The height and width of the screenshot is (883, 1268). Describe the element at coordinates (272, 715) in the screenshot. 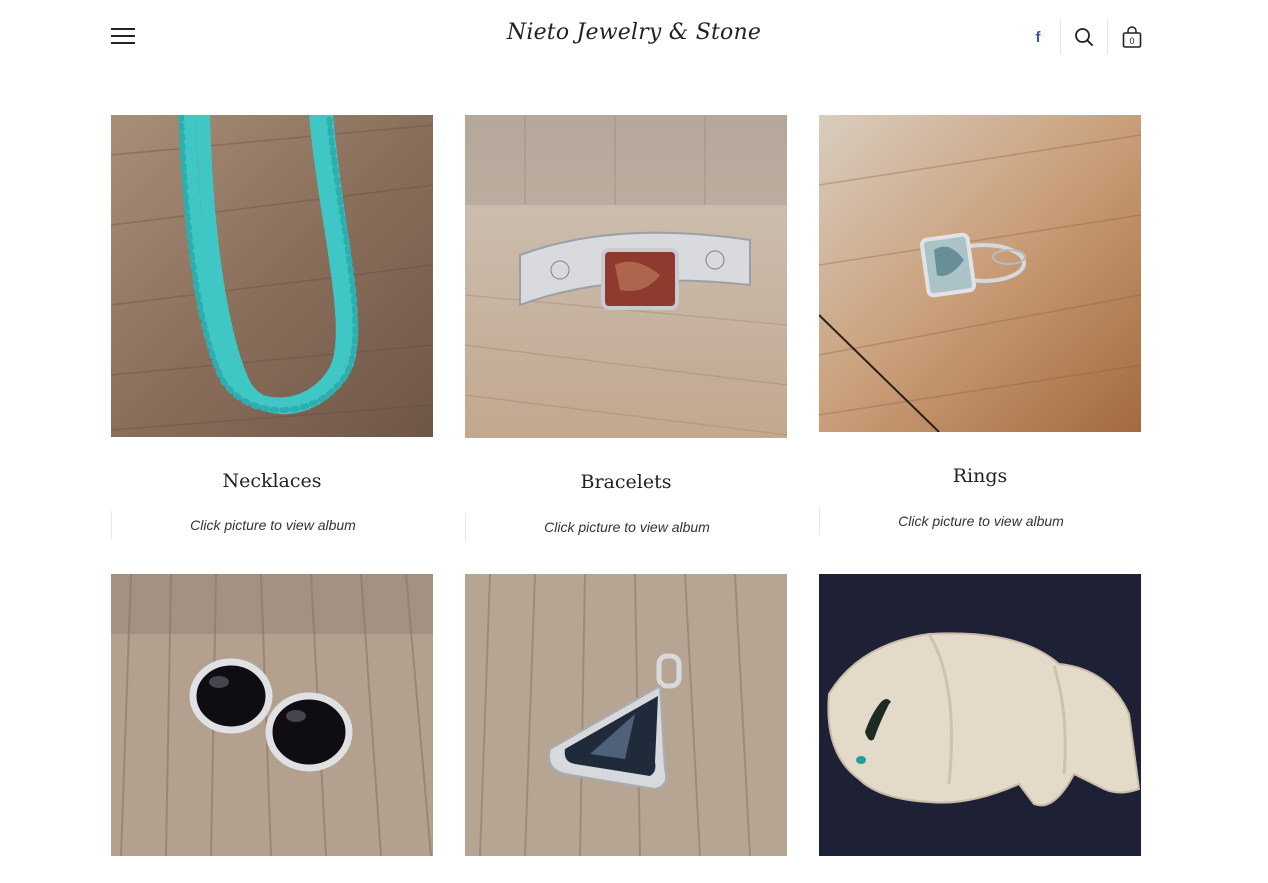

I see `onyx-silver-earrings-photo` at that location.